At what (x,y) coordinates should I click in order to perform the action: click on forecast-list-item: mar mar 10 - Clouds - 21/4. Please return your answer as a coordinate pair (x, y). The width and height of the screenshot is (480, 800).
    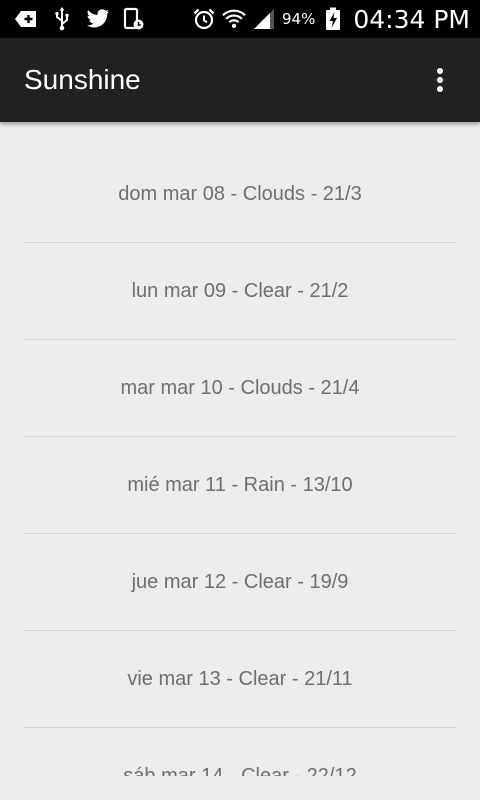
    Looking at the image, I should click on (240, 388).